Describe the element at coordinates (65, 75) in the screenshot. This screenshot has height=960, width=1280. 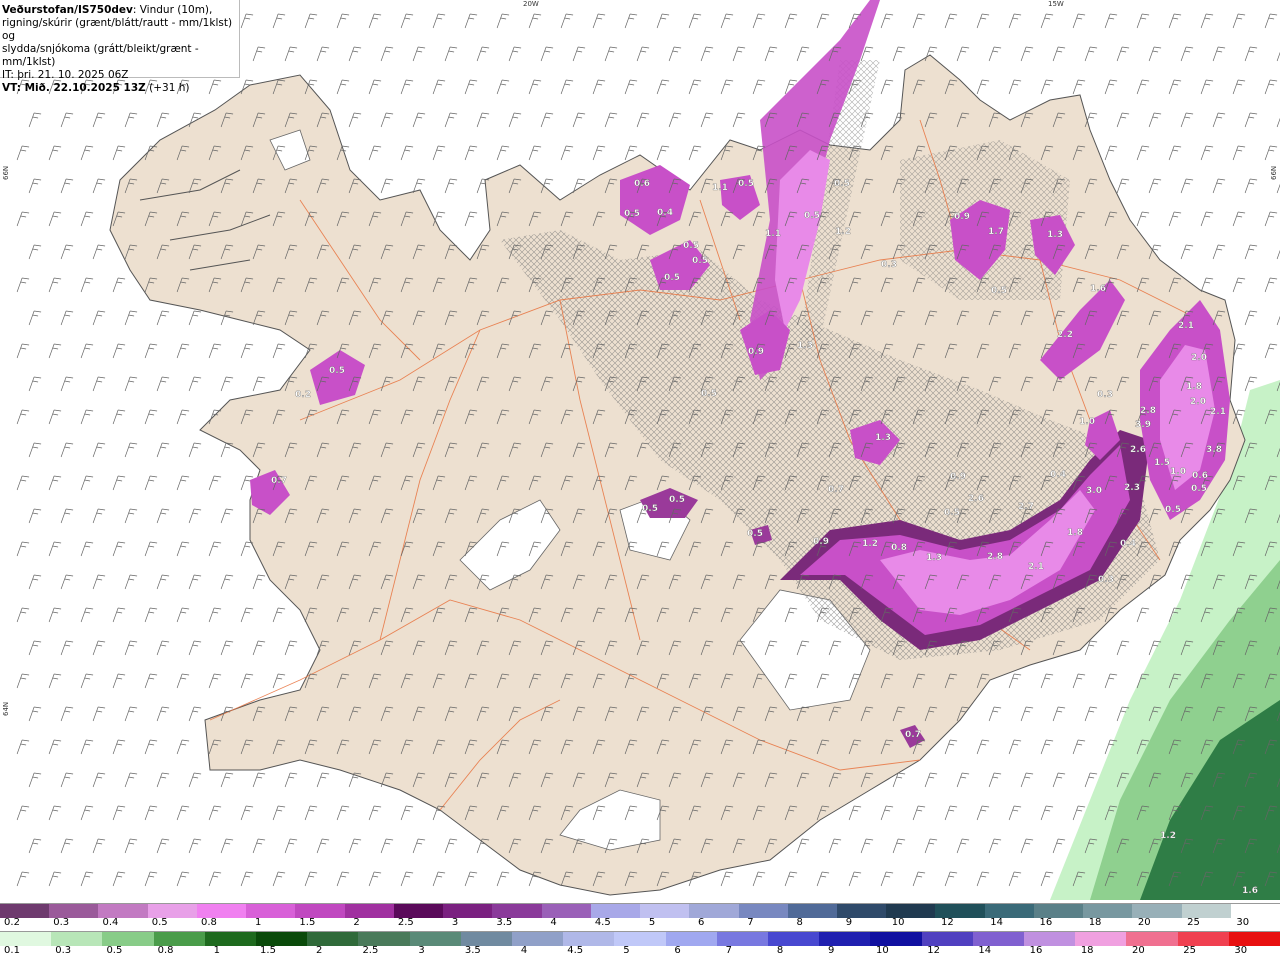
I see `init-time: IT: þri. 21. 10. 2025 06Z` at that location.